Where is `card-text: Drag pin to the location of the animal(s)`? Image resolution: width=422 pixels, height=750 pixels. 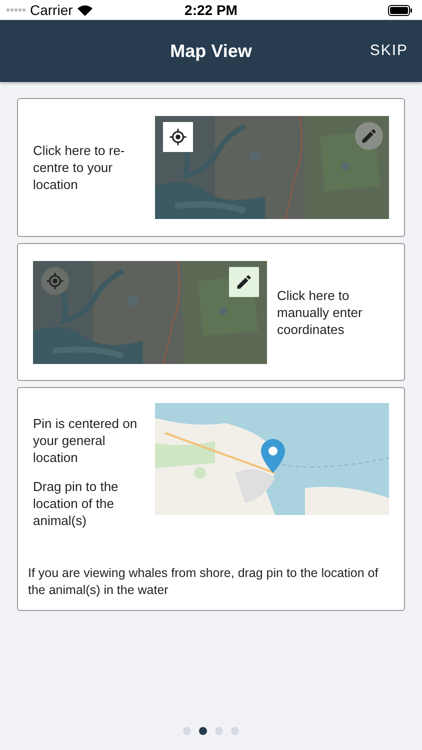 card-text: Drag pin to the location of the animal(s) is located at coordinates (76, 503).